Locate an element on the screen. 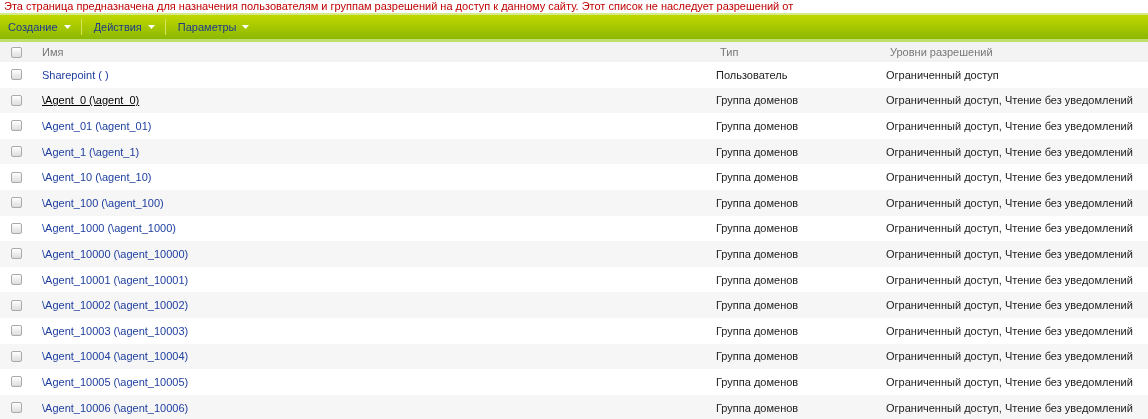 The width and height of the screenshot is (1148, 419). name-link: \Agent_01 (\agent_01) is located at coordinates (97, 126).